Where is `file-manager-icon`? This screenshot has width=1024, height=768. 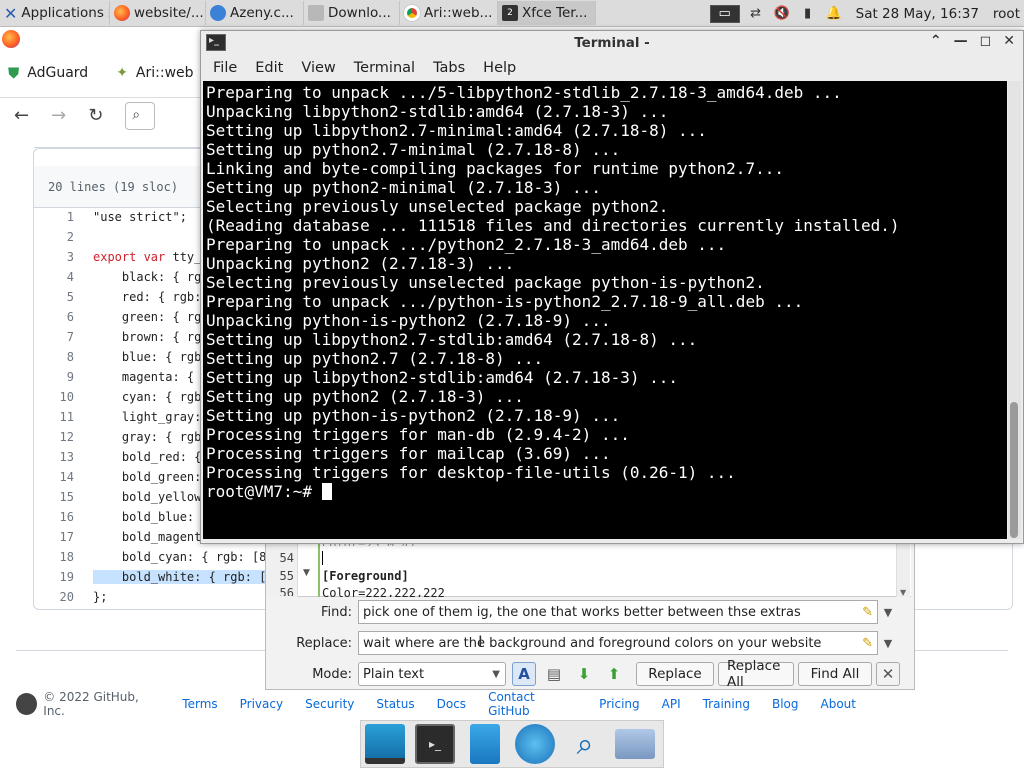 file-manager-icon is located at coordinates (485, 744).